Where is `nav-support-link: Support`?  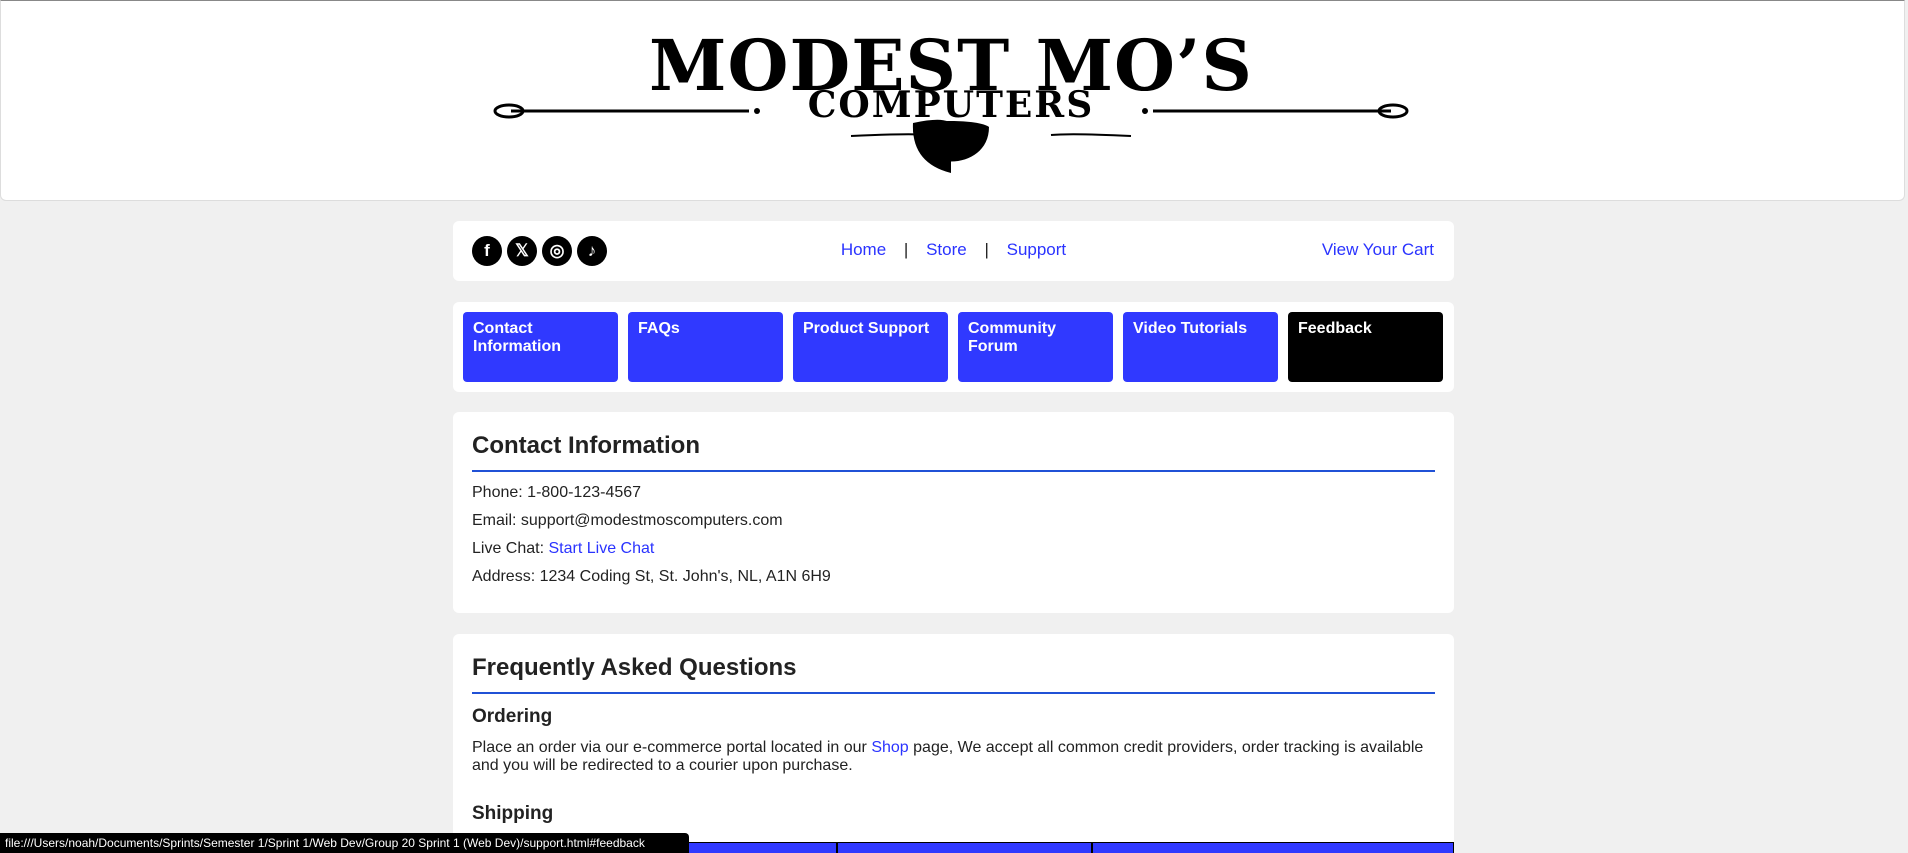
nav-support-link: Support is located at coordinates (1037, 249).